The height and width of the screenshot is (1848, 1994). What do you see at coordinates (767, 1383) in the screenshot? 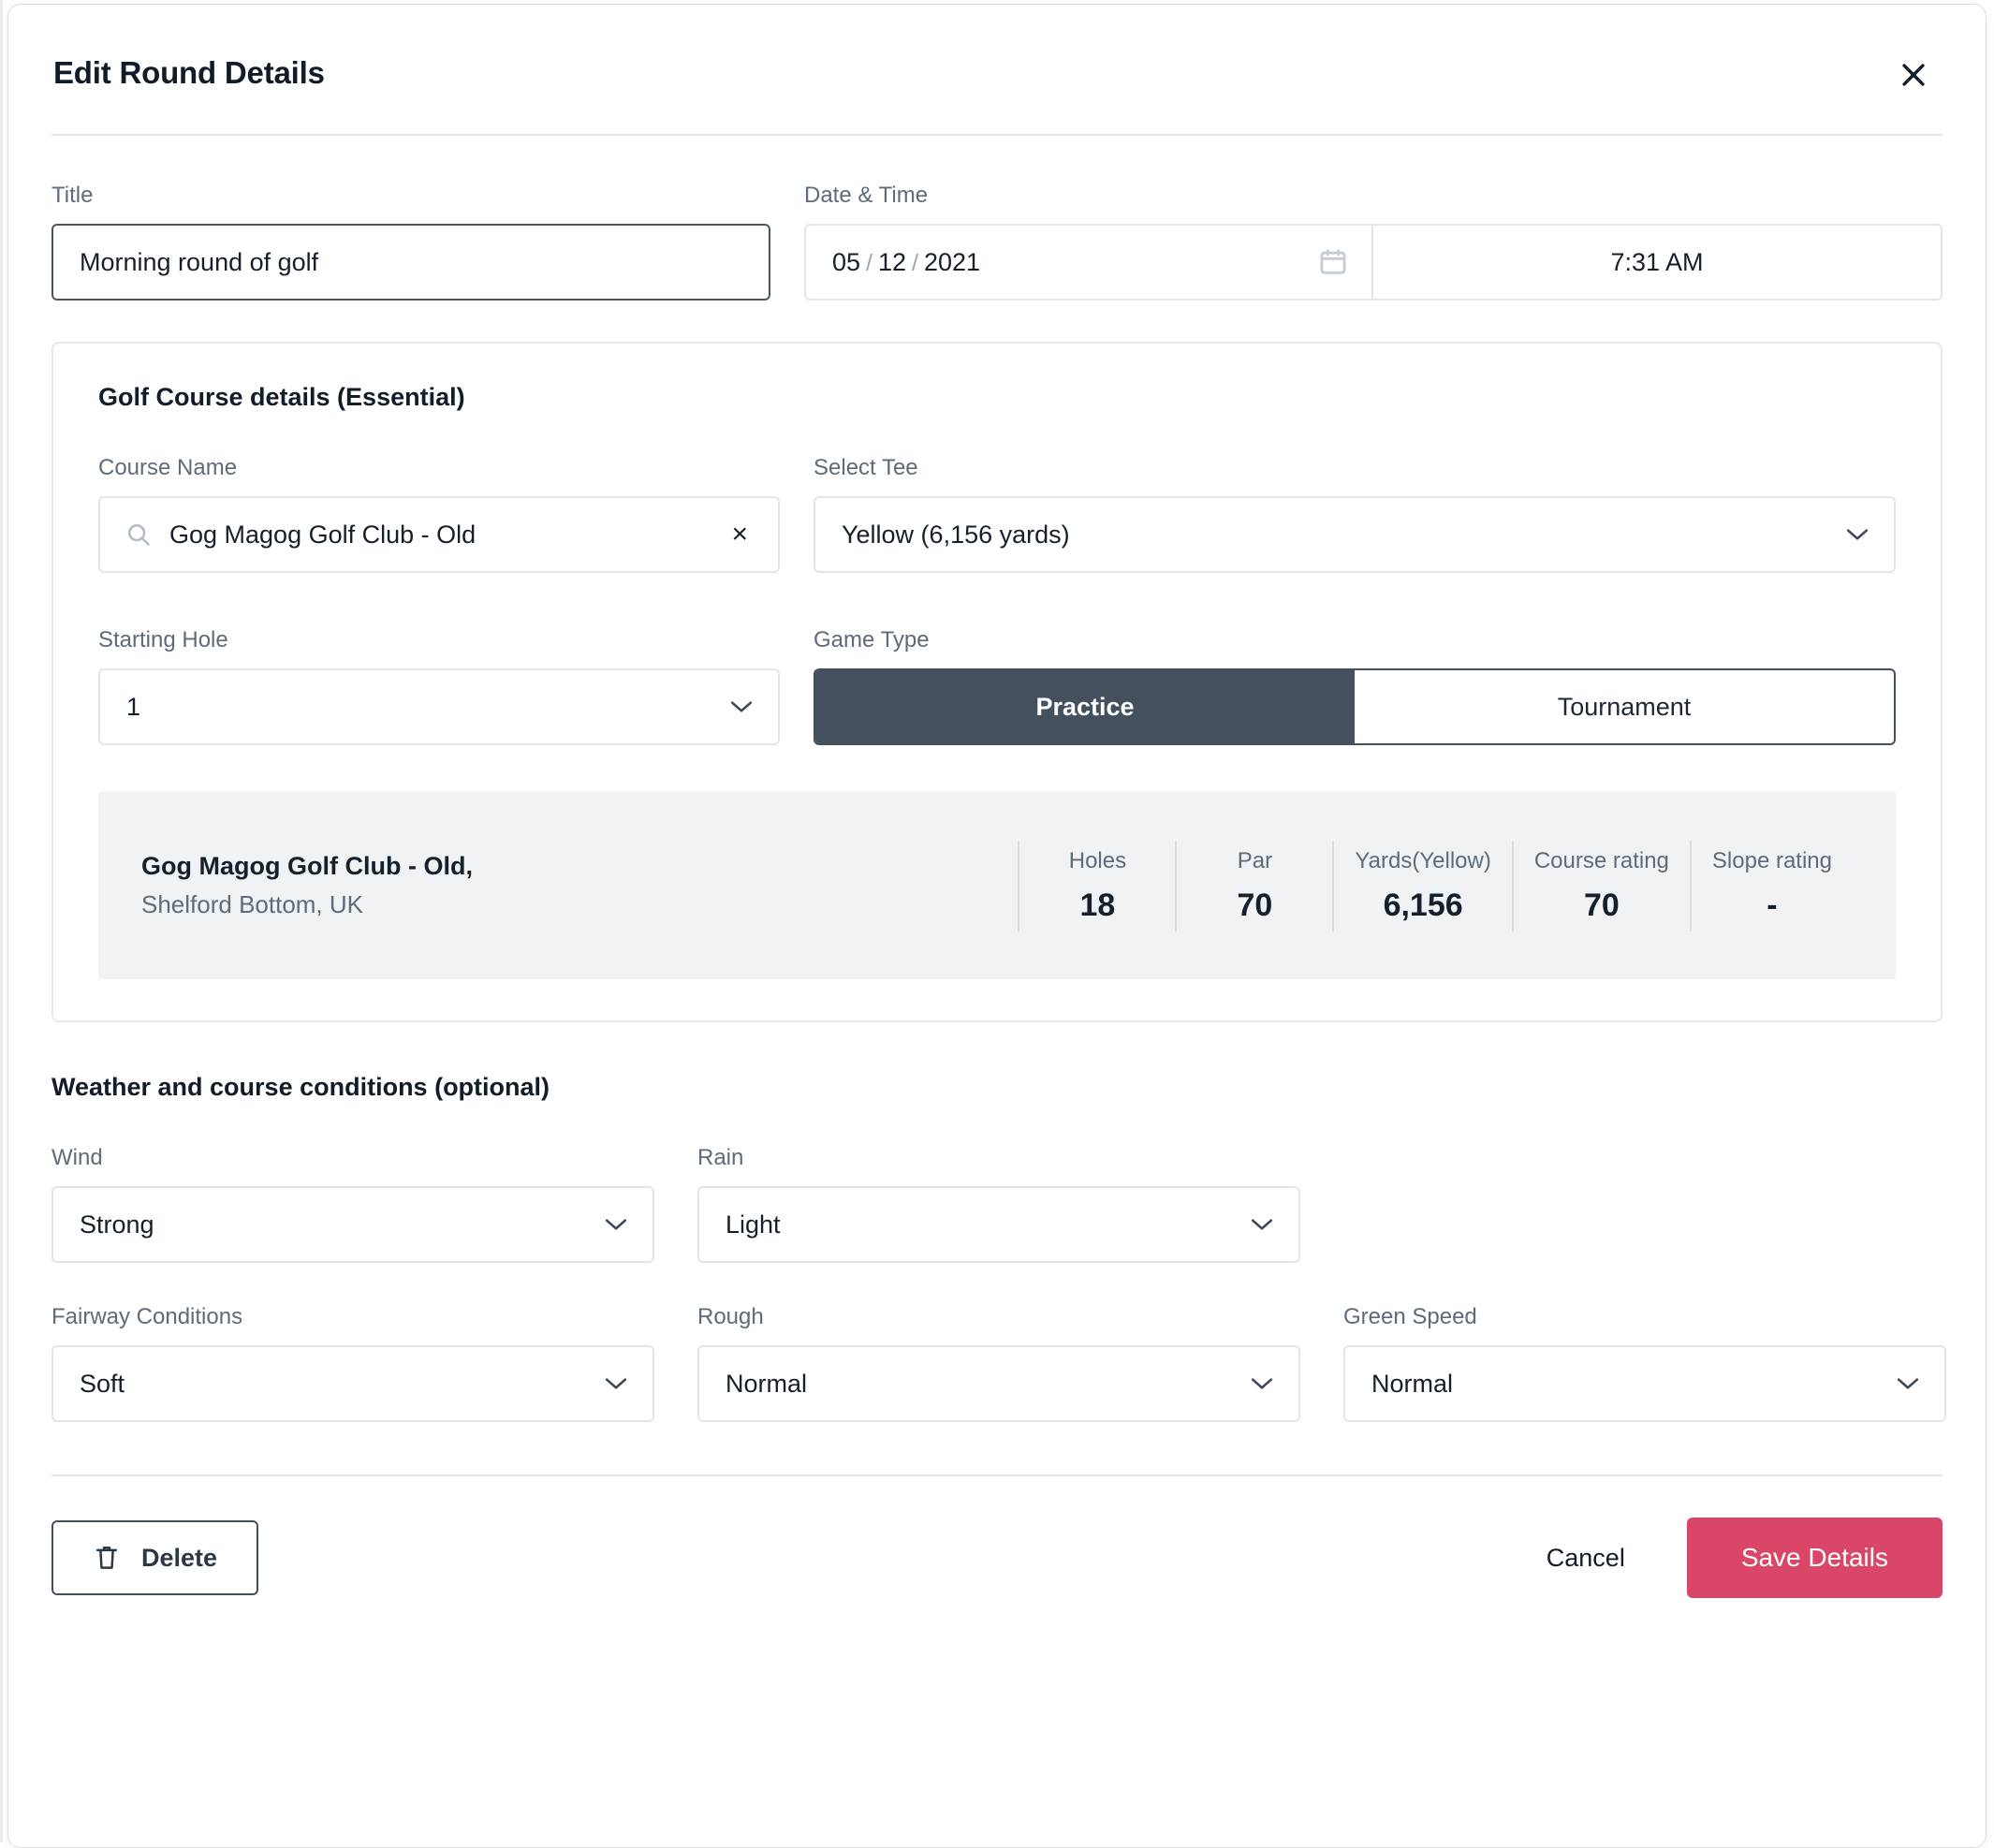
I see `rough-value: Normal` at bounding box center [767, 1383].